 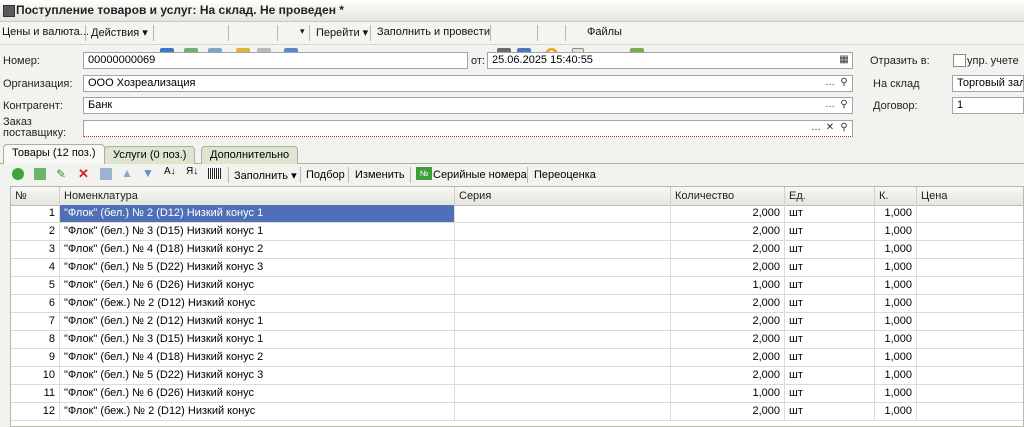 What do you see at coordinates (604, 32) in the screenshot?
I see `files-button: Файлы` at bounding box center [604, 32].